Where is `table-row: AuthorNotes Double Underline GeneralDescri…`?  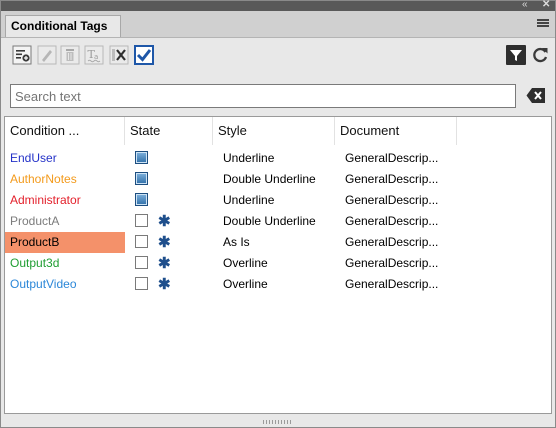 table-row: AuthorNotes Double Underline GeneralDescri… is located at coordinates (278, 179).